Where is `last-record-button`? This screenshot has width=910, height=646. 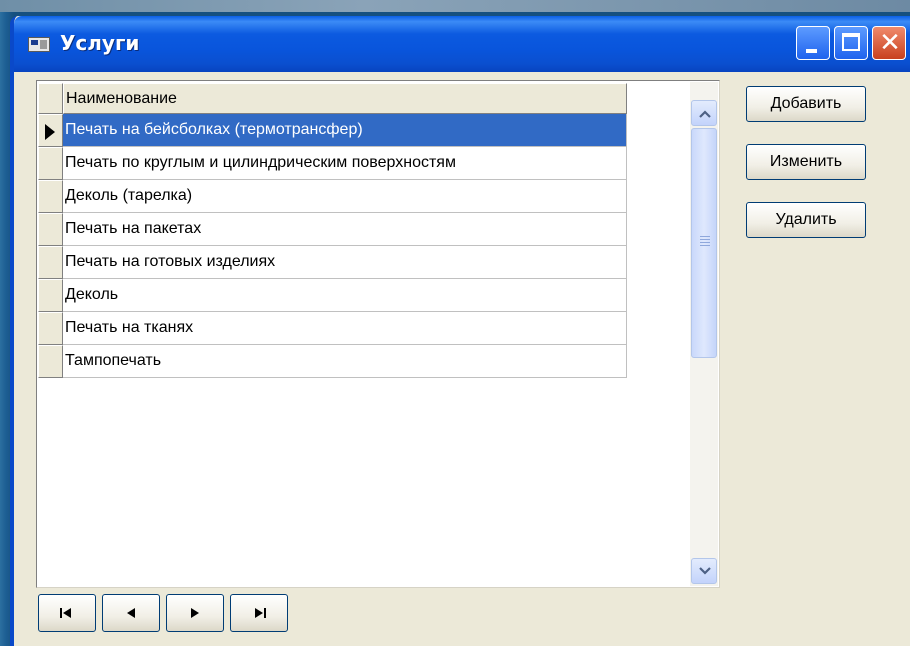 last-record-button is located at coordinates (259, 613).